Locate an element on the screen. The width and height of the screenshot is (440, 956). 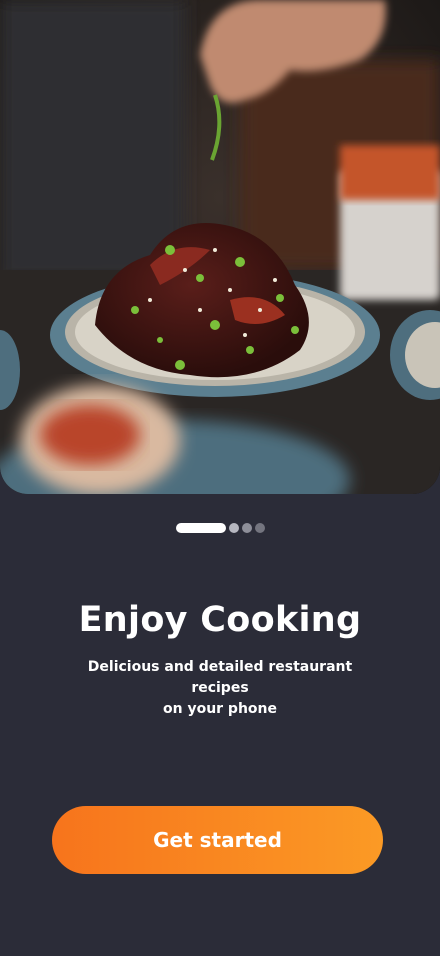
page-title: Enjoy Cooking is located at coordinates (220, 620).